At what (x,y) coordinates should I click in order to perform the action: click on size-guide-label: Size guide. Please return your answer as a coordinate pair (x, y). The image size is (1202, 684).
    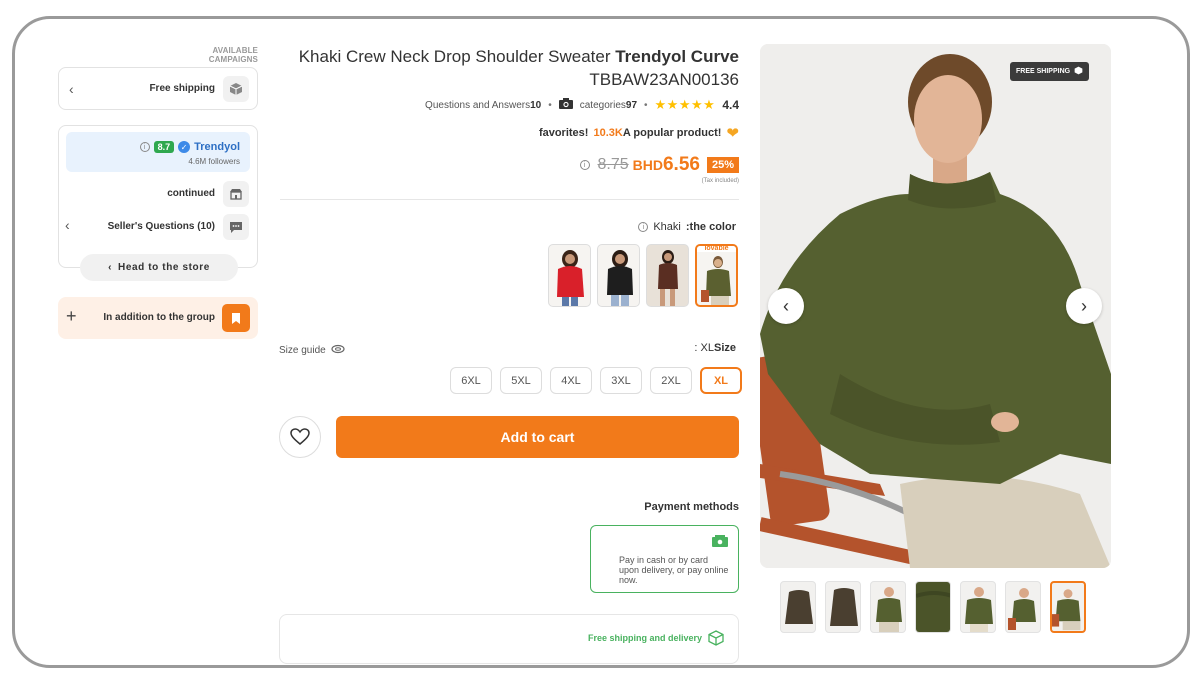
    Looking at the image, I should click on (302, 350).